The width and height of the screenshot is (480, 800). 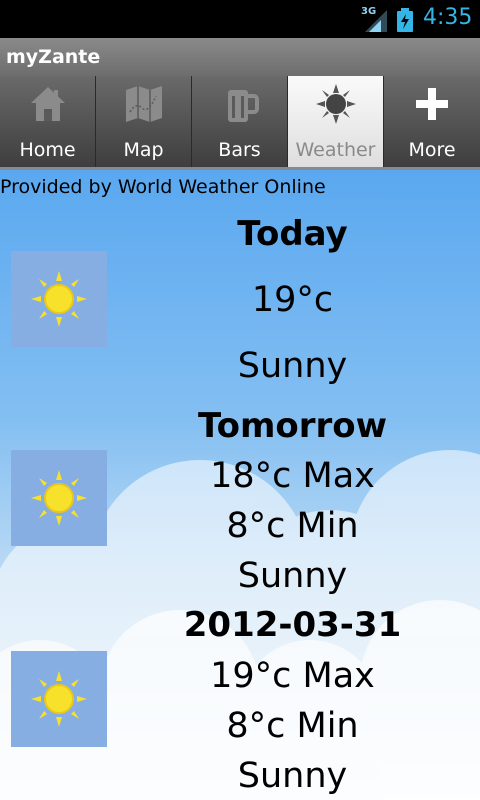 I want to click on beer-mug-icon, so click(x=243, y=106).